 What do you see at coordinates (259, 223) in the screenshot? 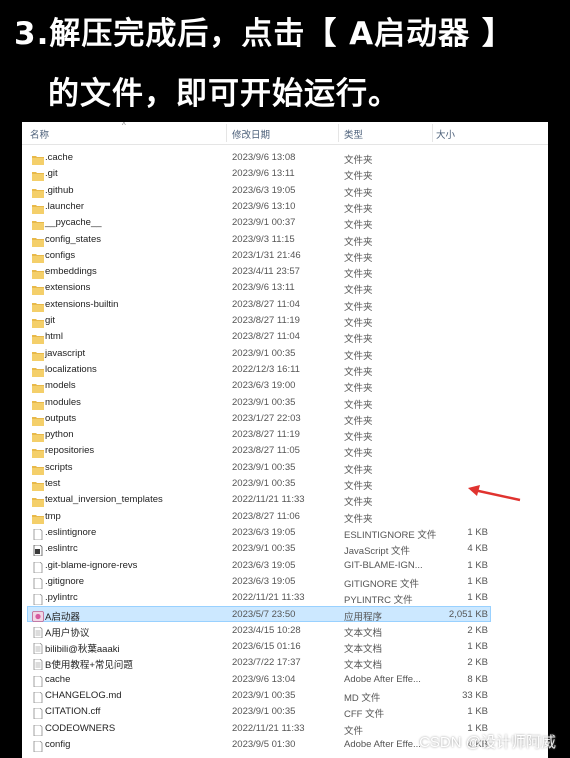
I see `file-row: __pycache__ 2023/9/1 00:37 文件夹` at bounding box center [259, 223].